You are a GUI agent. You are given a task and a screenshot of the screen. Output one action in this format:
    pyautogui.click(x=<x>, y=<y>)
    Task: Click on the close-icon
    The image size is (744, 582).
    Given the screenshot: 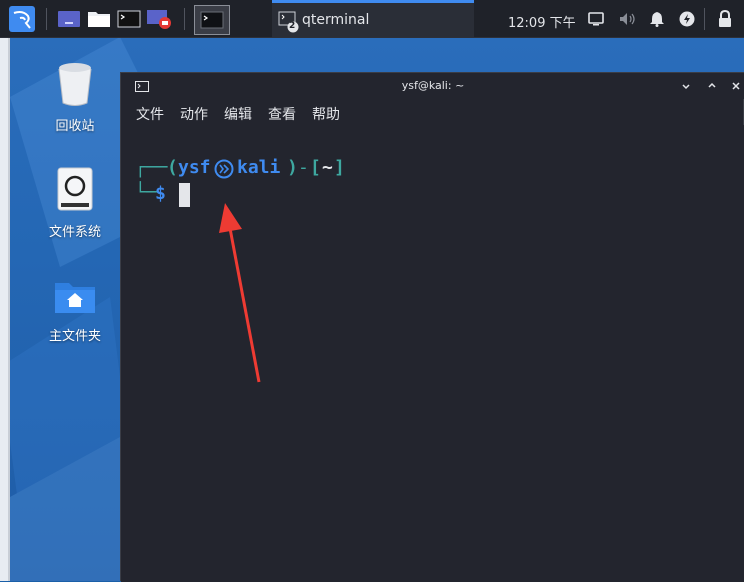 What is the action you would take?
    pyautogui.click(x=736, y=86)
    